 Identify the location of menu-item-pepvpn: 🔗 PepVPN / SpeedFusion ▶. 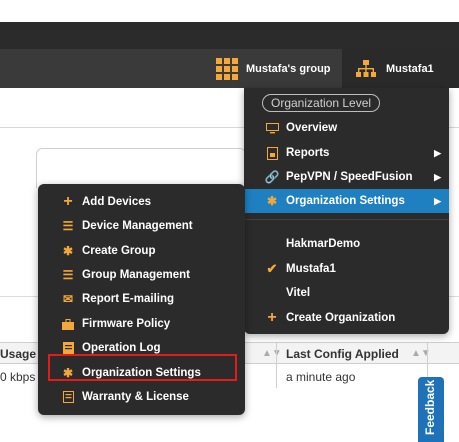
(353, 177).